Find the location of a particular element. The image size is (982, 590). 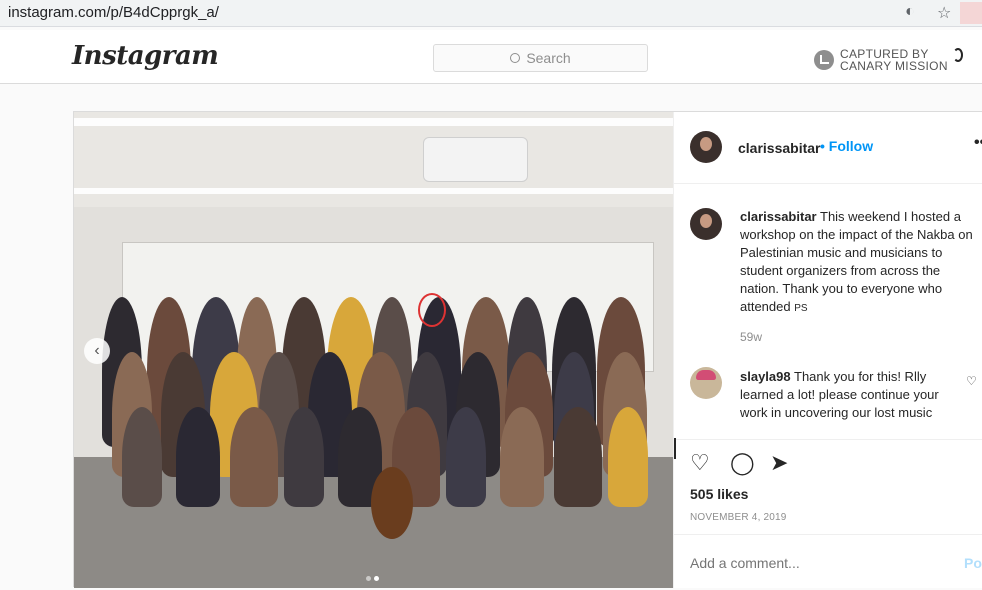

red-circle-annotation is located at coordinates (432, 310).